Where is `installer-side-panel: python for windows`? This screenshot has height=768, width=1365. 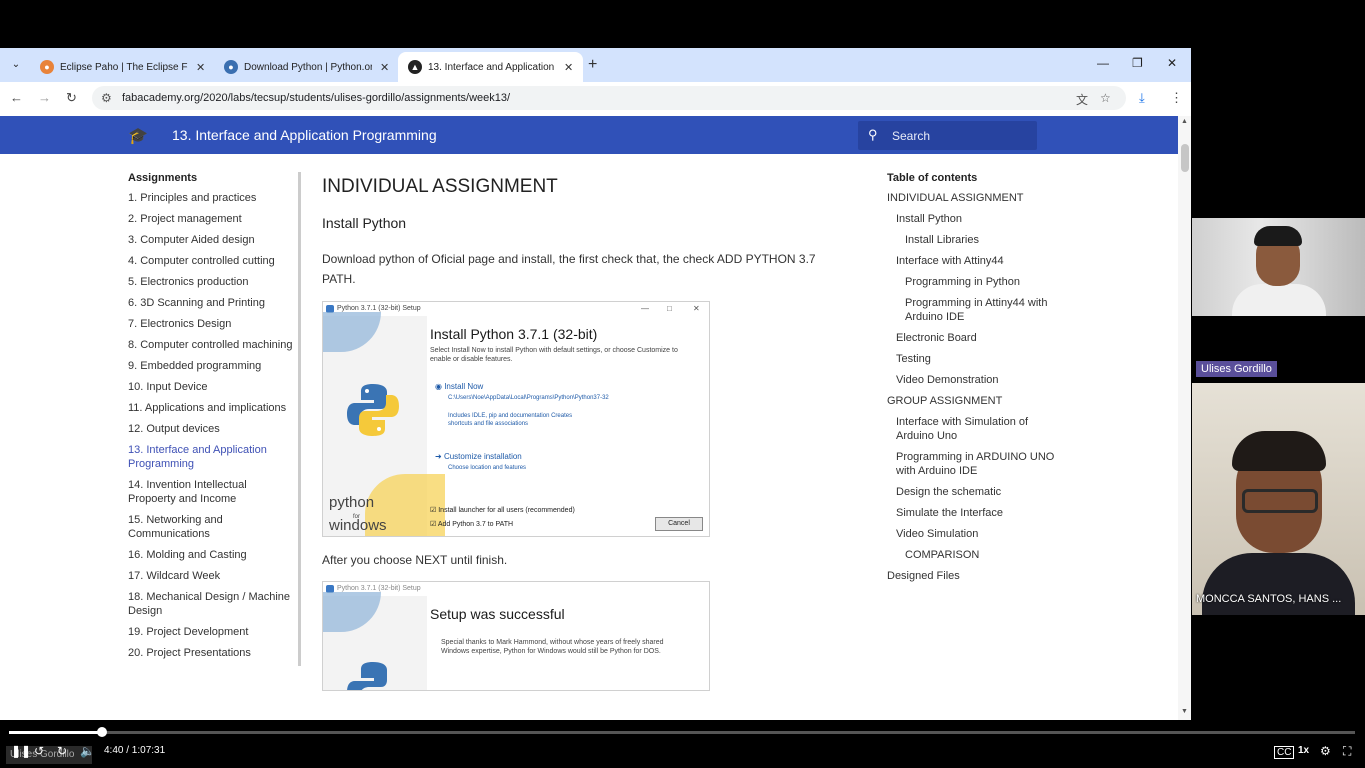 installer-side-panel: python for windows is located at coordinates (384, 424).